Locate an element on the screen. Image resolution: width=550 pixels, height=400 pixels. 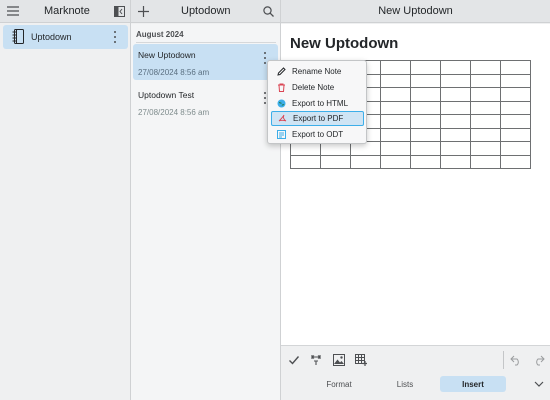
app-title: Marknote is located at coordinates (67, 11).